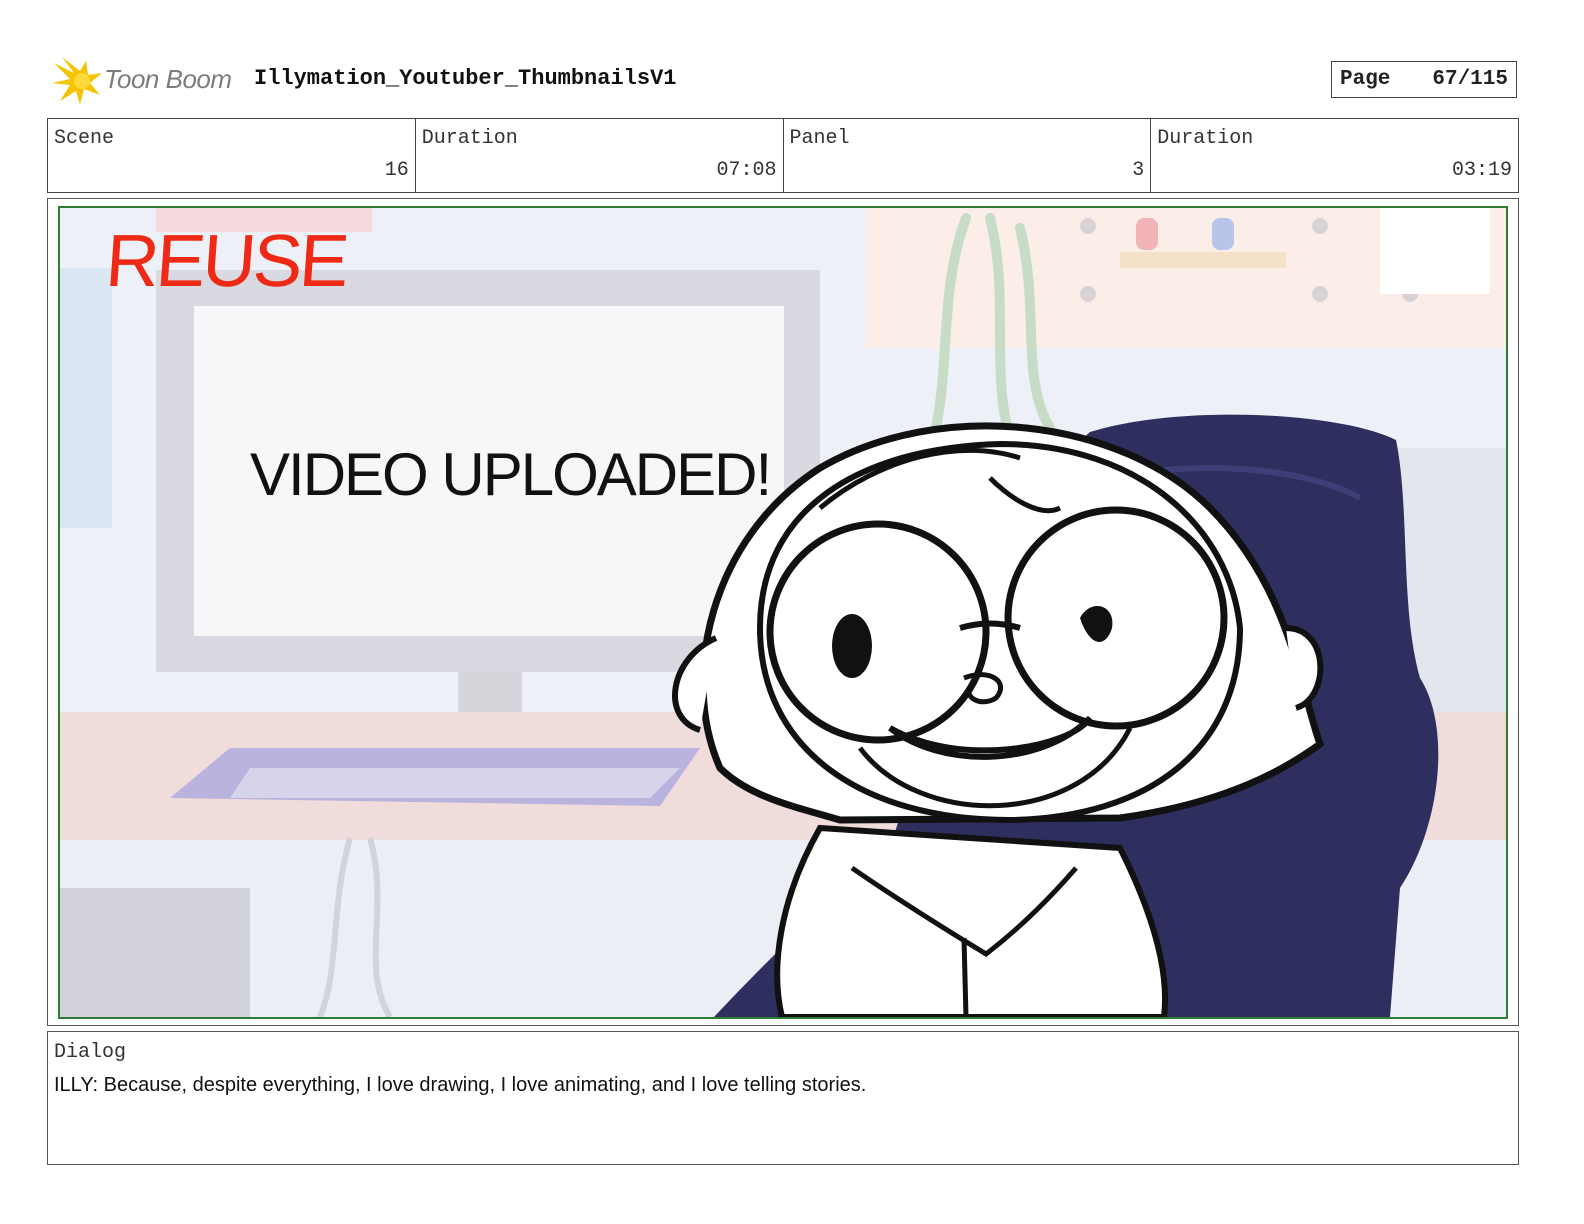 The image size is (1584, 1224). I want to click on starburst-icon, so click(77, 81).